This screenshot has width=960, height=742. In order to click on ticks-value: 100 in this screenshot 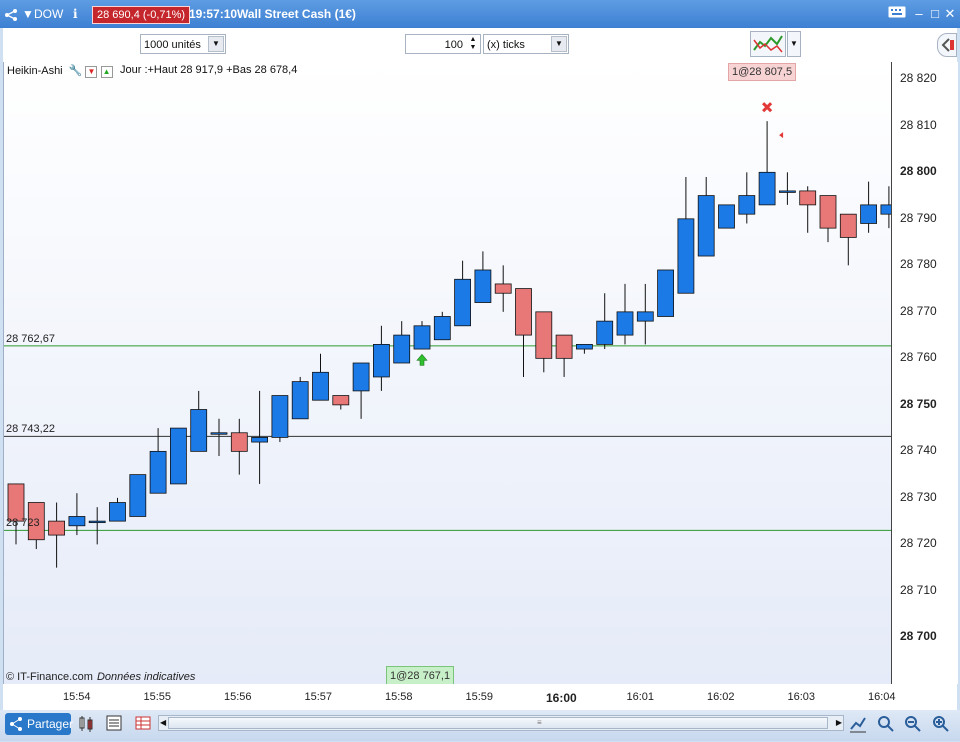, I will do `click(453, 45)`.